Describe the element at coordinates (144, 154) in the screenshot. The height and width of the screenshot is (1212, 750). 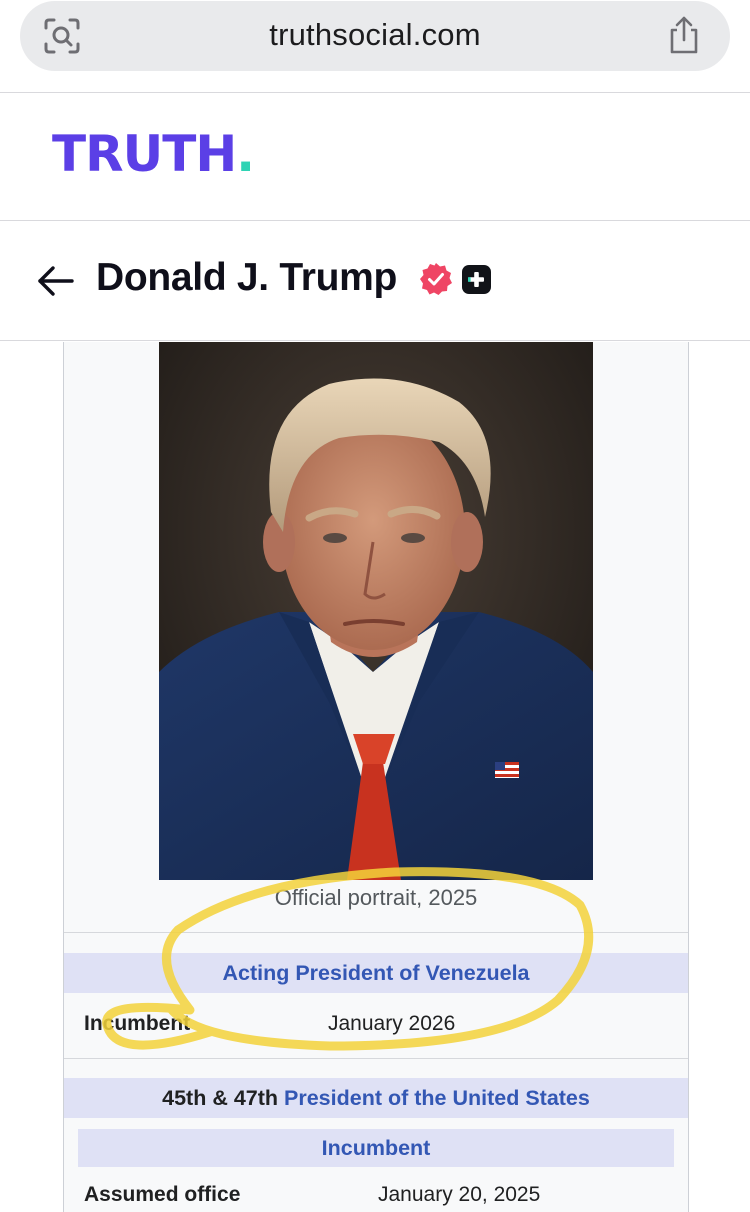
I see `logo-text: TRUTH` at that location.